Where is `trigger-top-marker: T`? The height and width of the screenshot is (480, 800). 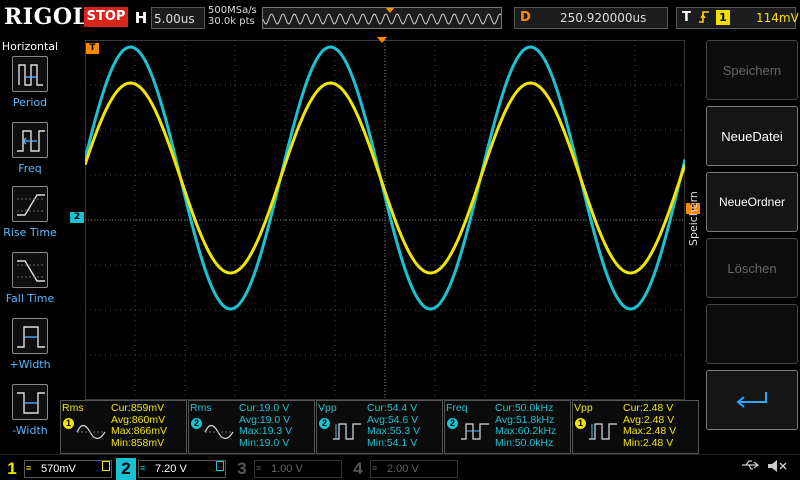
trigger-top-marker: T is located at coordinates (92, 48).